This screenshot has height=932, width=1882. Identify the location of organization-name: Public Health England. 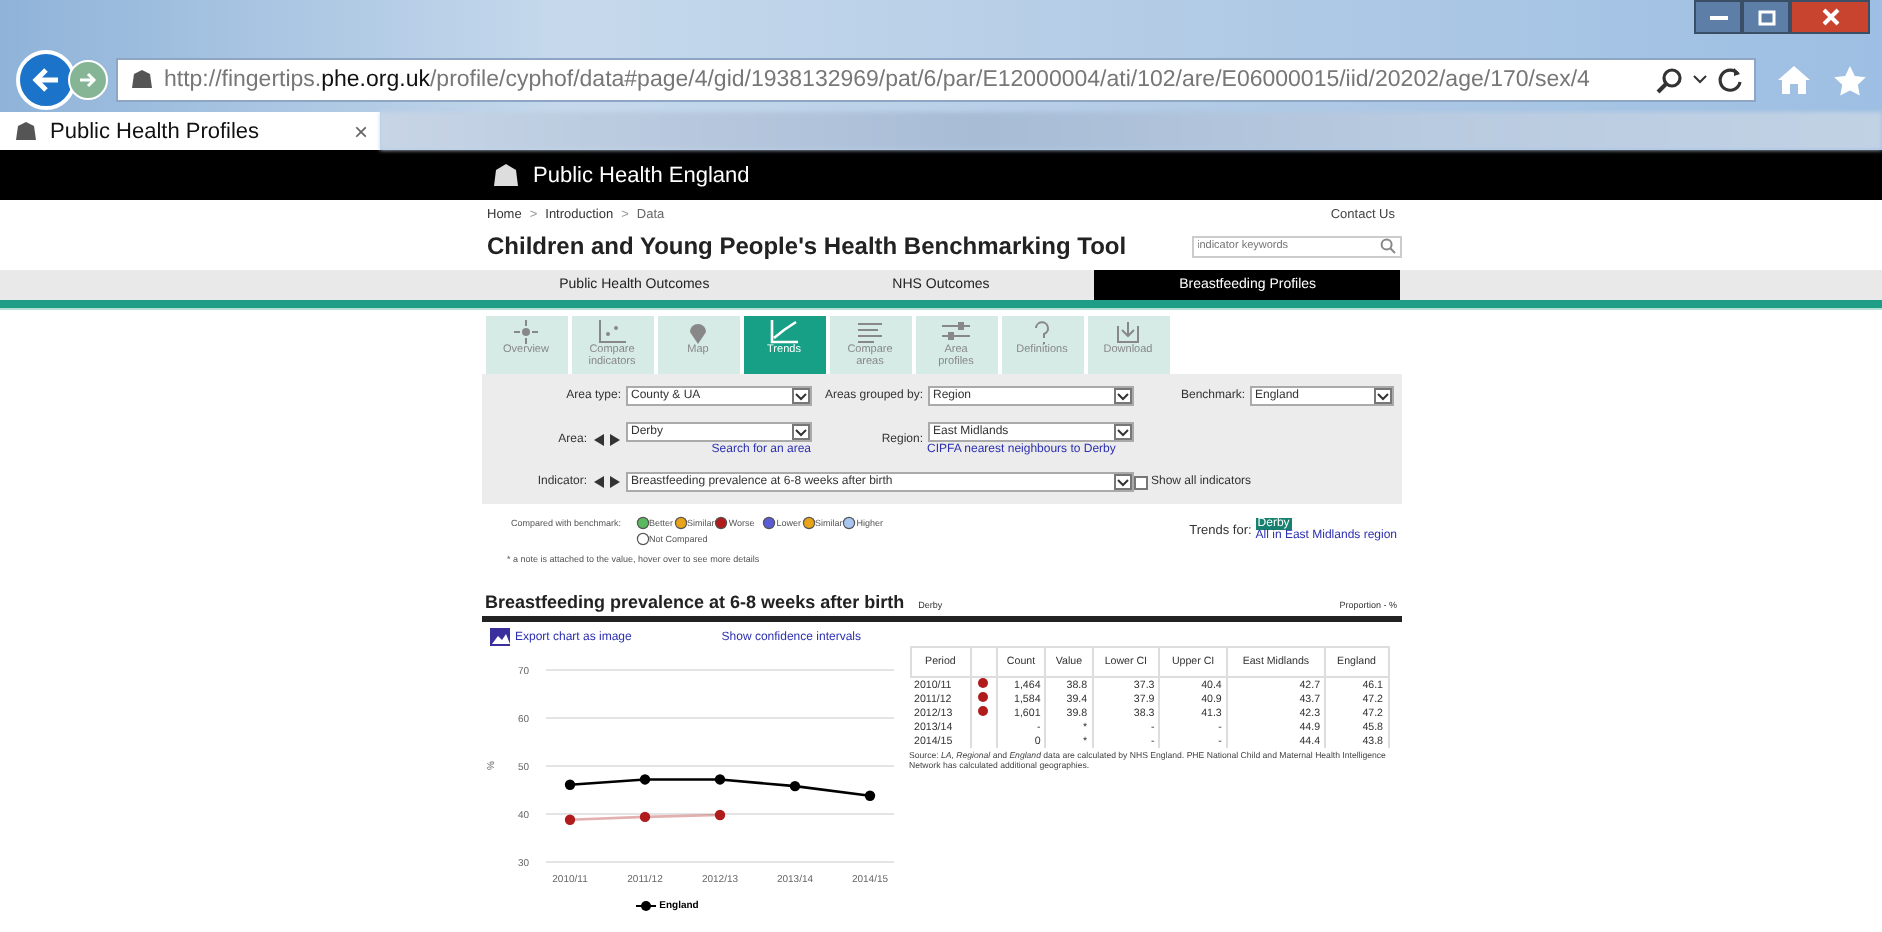
(641, 175).